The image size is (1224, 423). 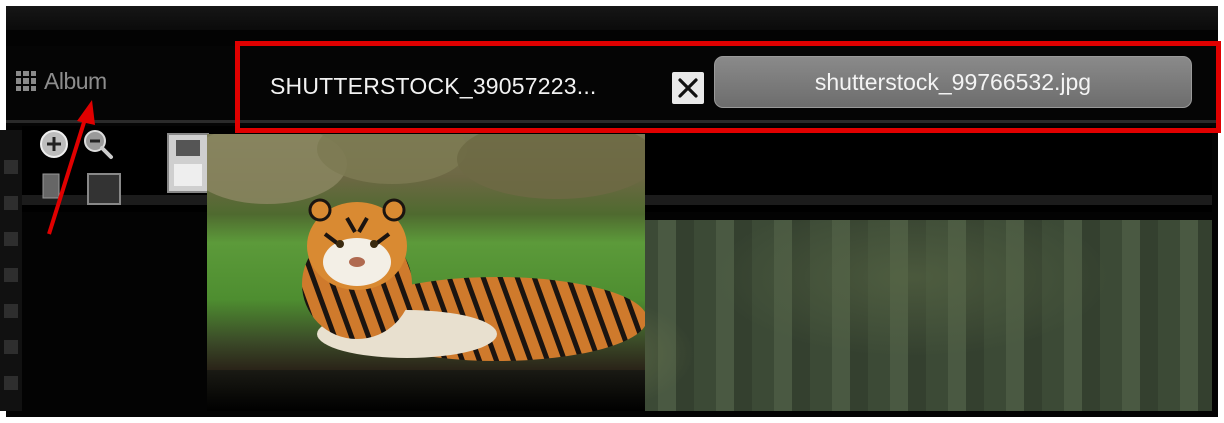 I want to click on filmstrip-edge, so click(x=11, y=270).